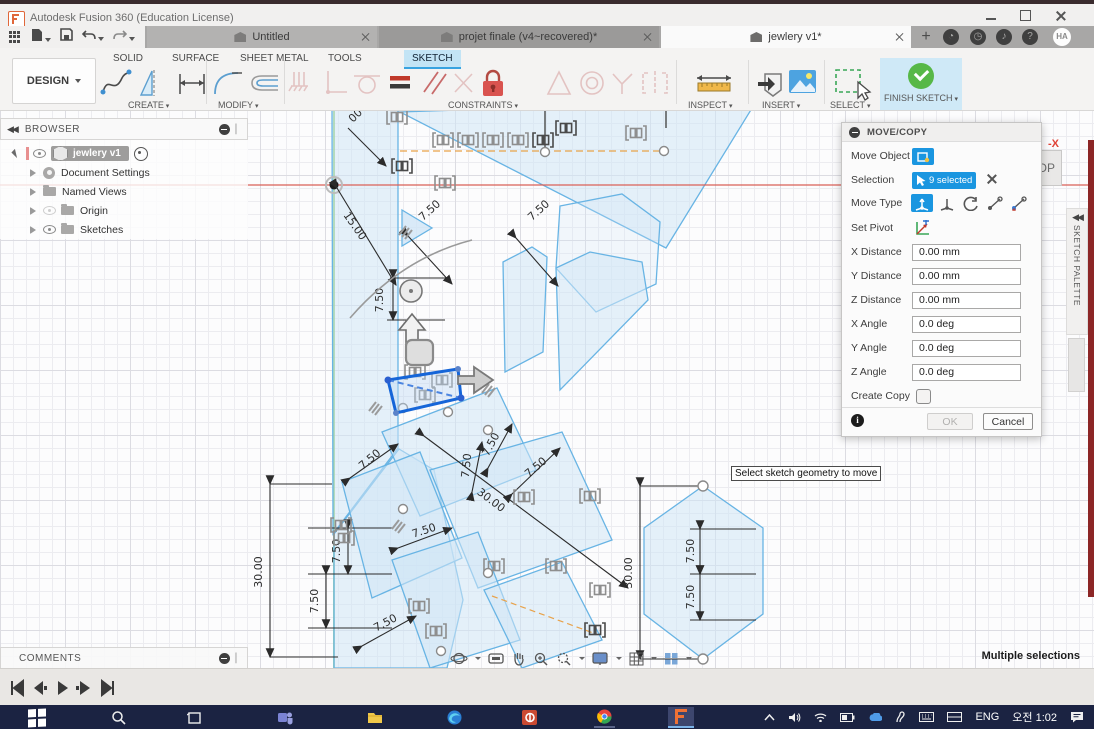 The height and width of the screenshot is (729, 1094). What do you see at coordinates (854, 85) in the screenshot?
I see `select-tool-icon` at bounding box center [854, 85].